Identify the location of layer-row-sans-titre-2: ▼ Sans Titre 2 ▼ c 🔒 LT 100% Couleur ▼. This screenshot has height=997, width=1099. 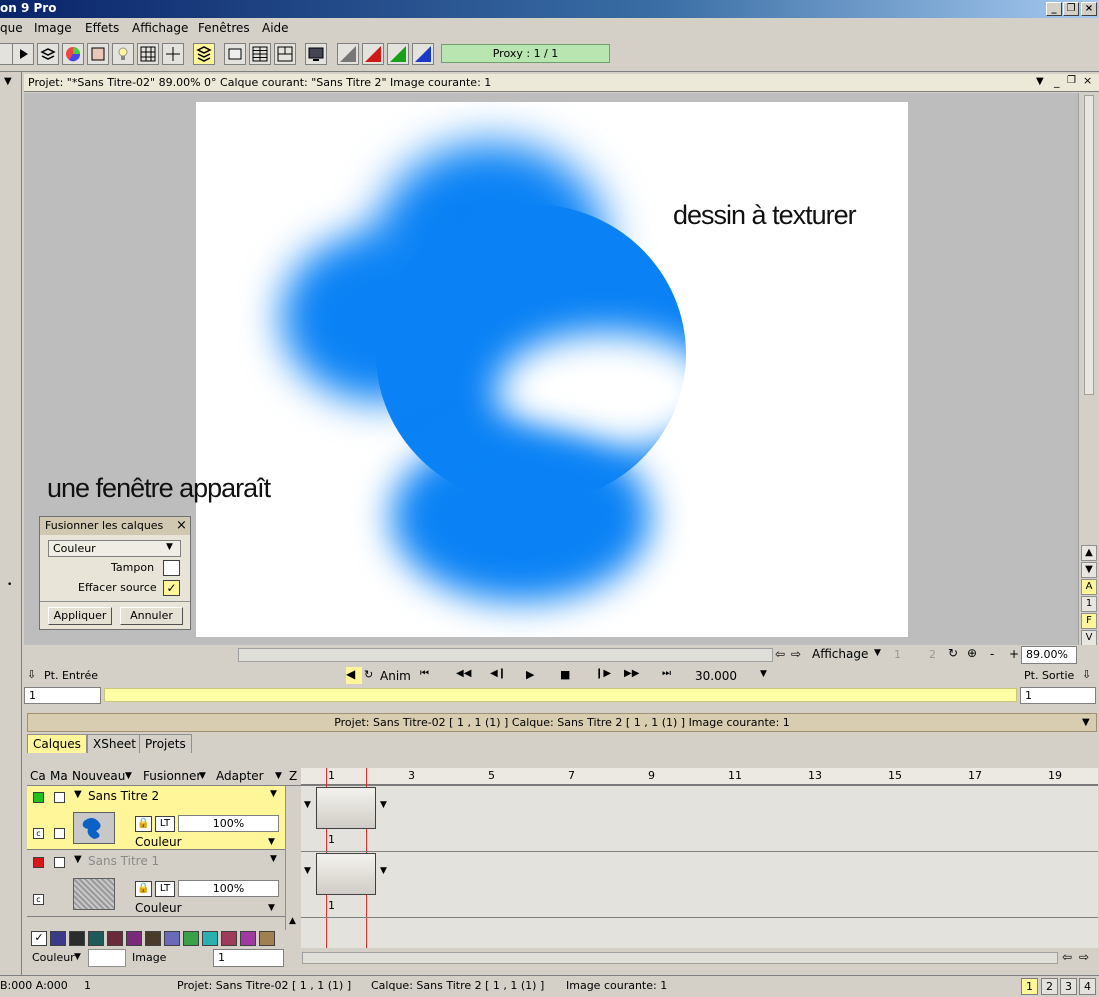
(156, 818).